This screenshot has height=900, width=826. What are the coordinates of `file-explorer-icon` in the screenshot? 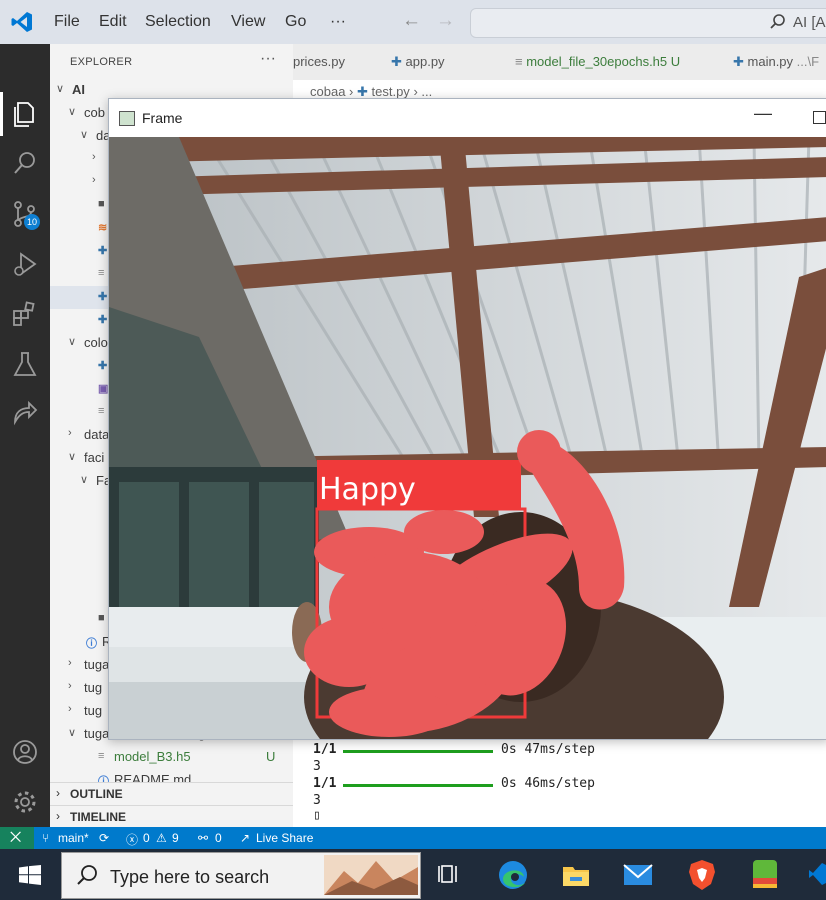 It's located at (576, 875).